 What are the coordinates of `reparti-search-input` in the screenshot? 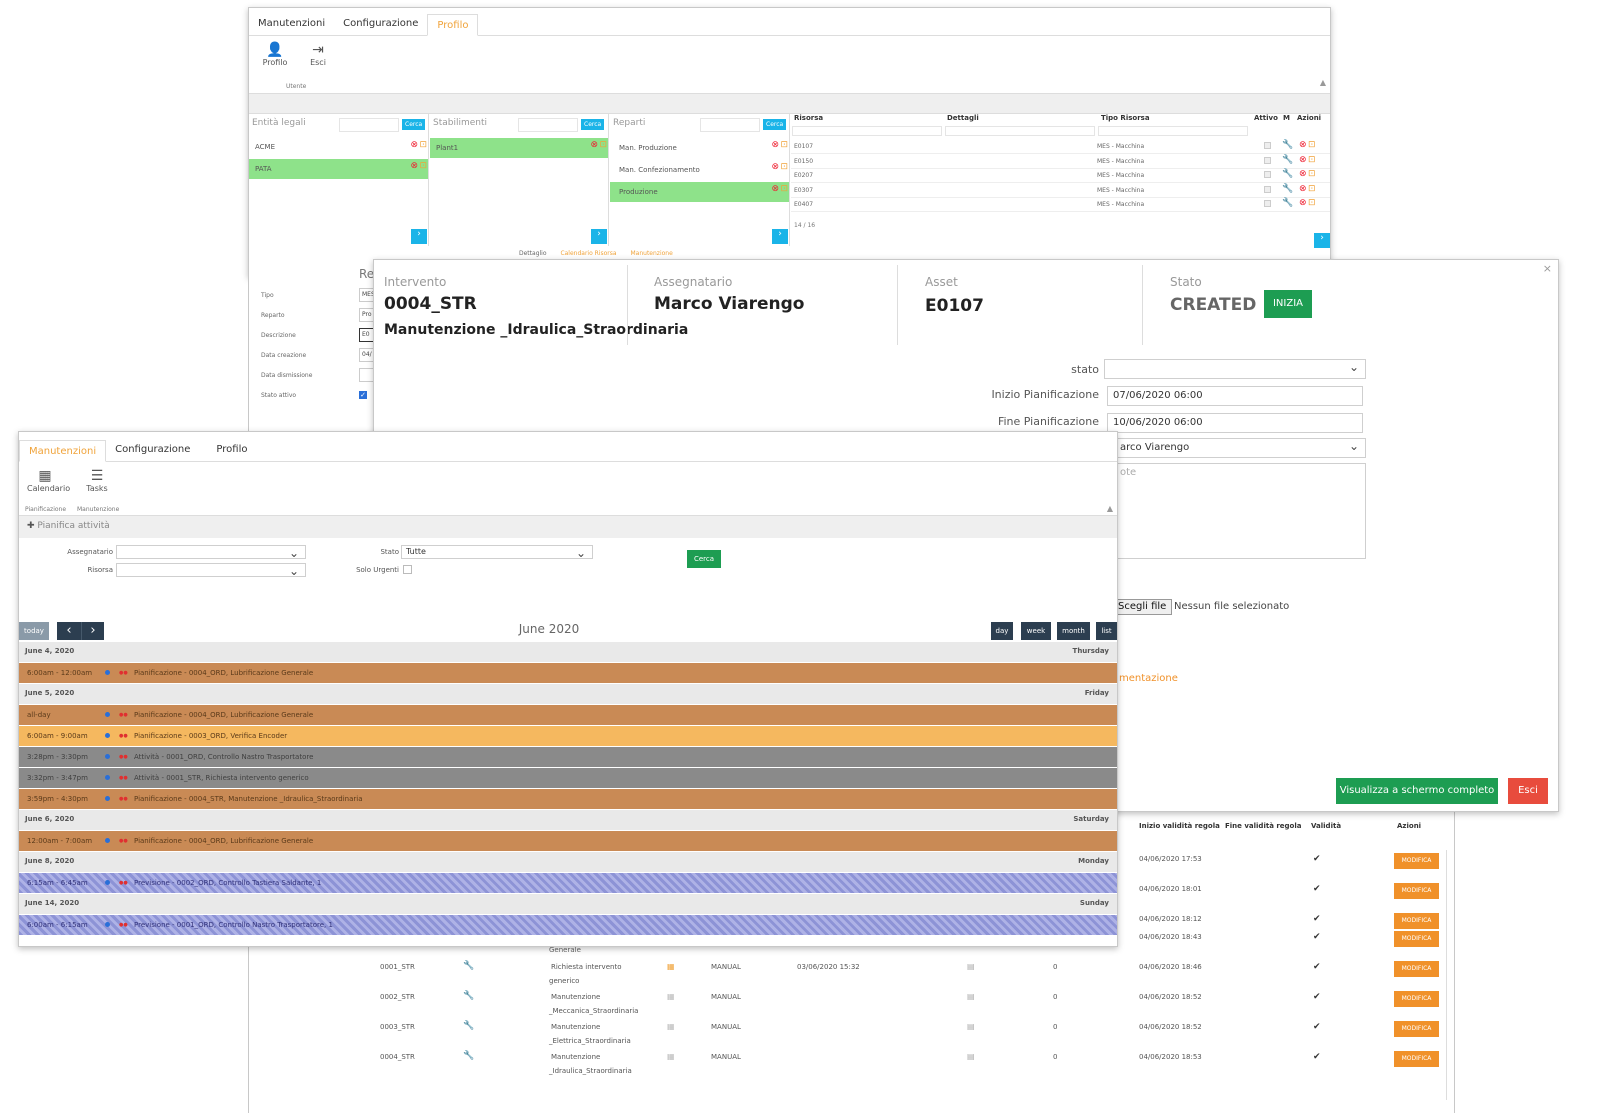 It's located at (730, 125).